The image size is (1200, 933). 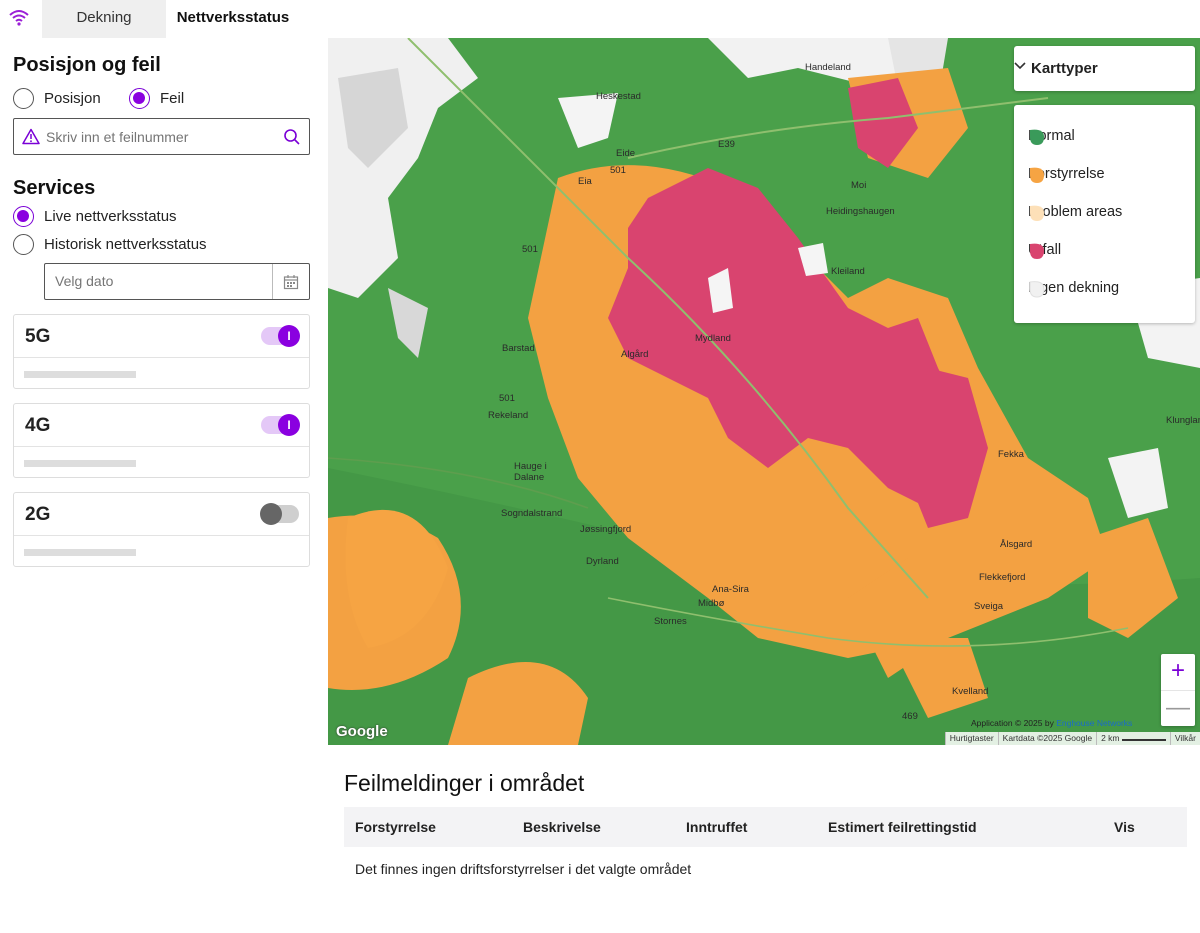 I want to click on problem-areas-swatch-icon, so click(x=1037, y=213).